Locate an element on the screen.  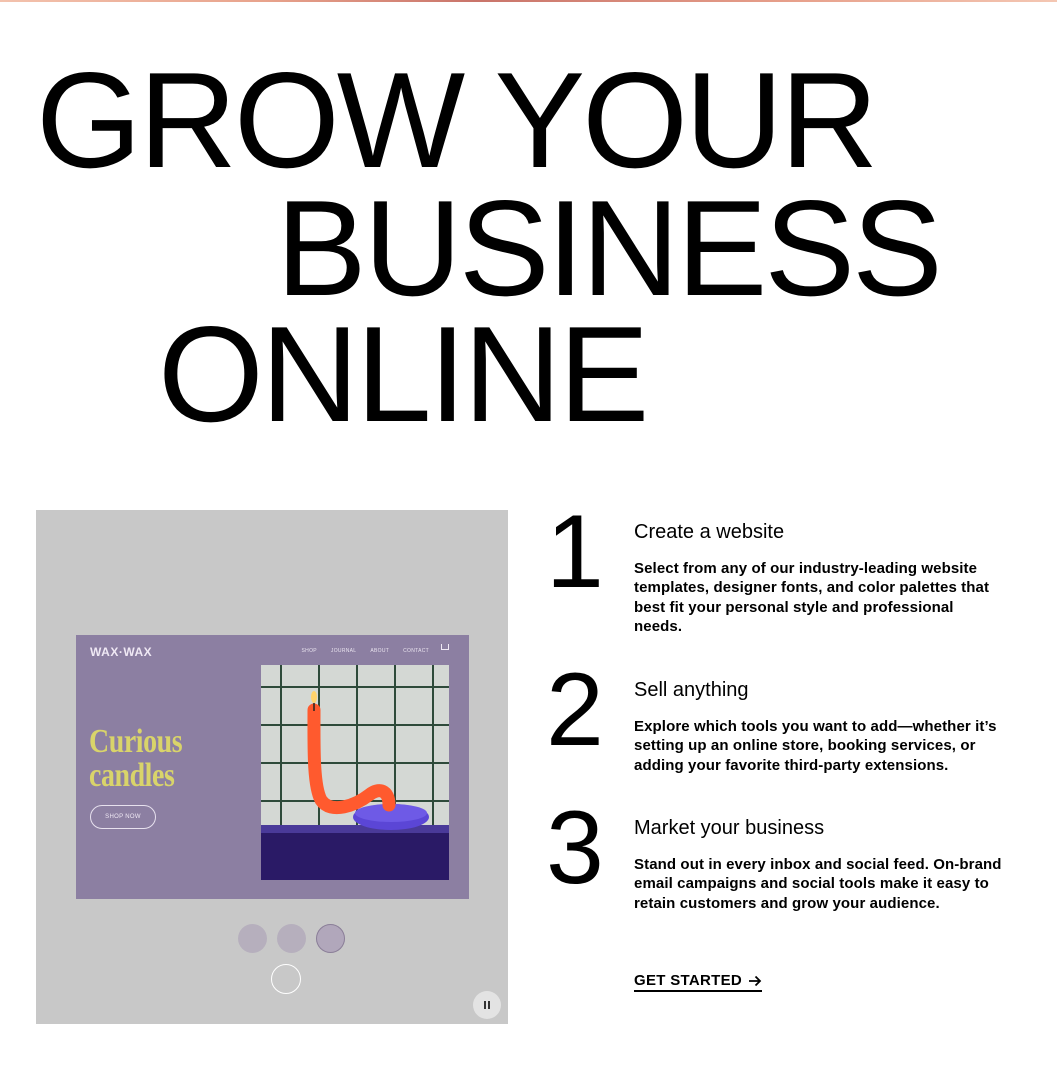
hero-title-line-3: ONLINE is located at coordinates (403, 374).